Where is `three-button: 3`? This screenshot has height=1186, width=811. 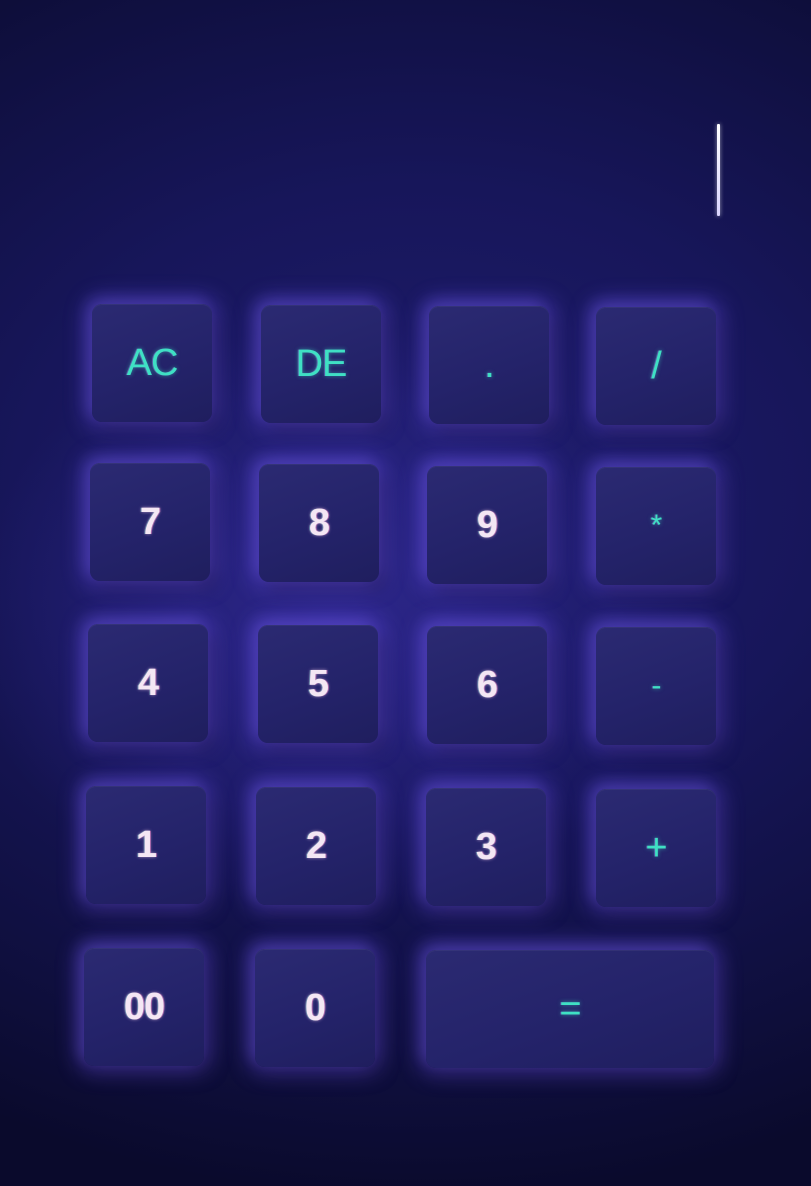 three-button: 3 is located at coordinates (486, 847).